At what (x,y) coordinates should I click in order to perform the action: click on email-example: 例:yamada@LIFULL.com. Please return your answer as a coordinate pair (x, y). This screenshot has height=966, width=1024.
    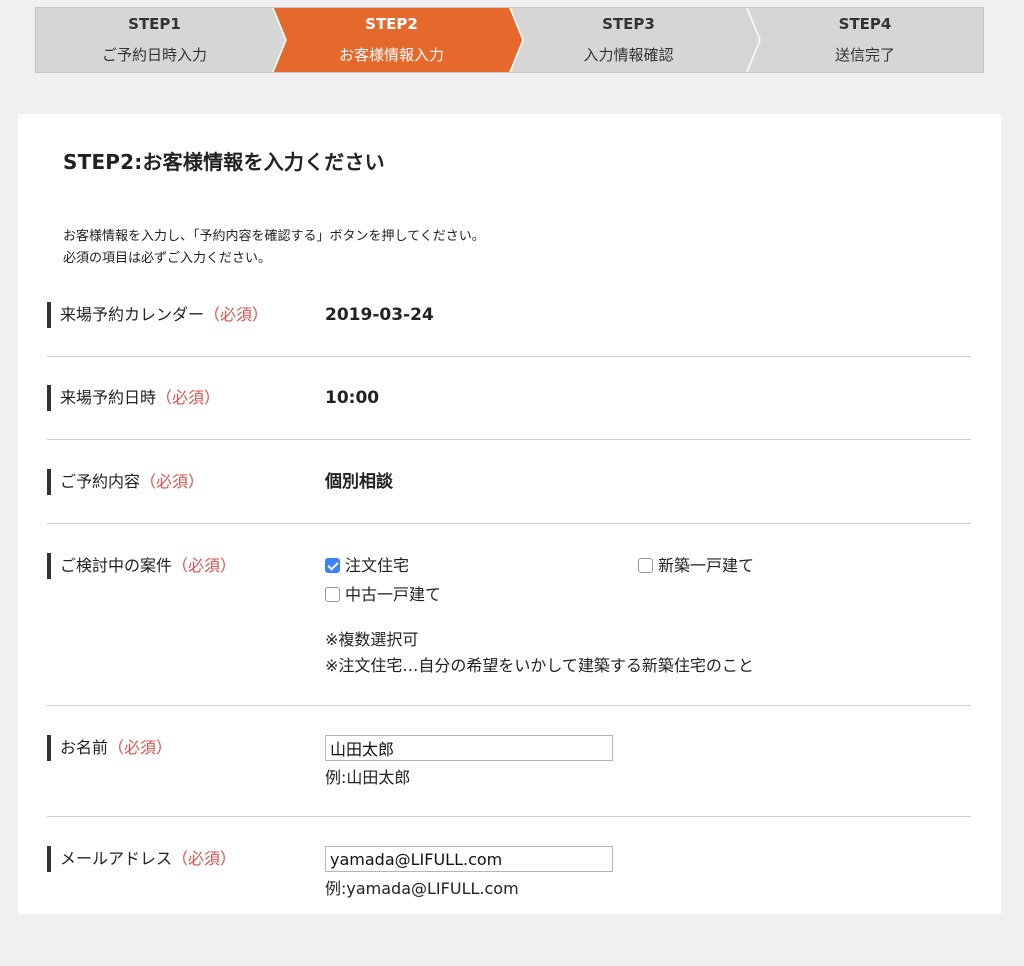
    Looking at the image, I should click on (422, 888).